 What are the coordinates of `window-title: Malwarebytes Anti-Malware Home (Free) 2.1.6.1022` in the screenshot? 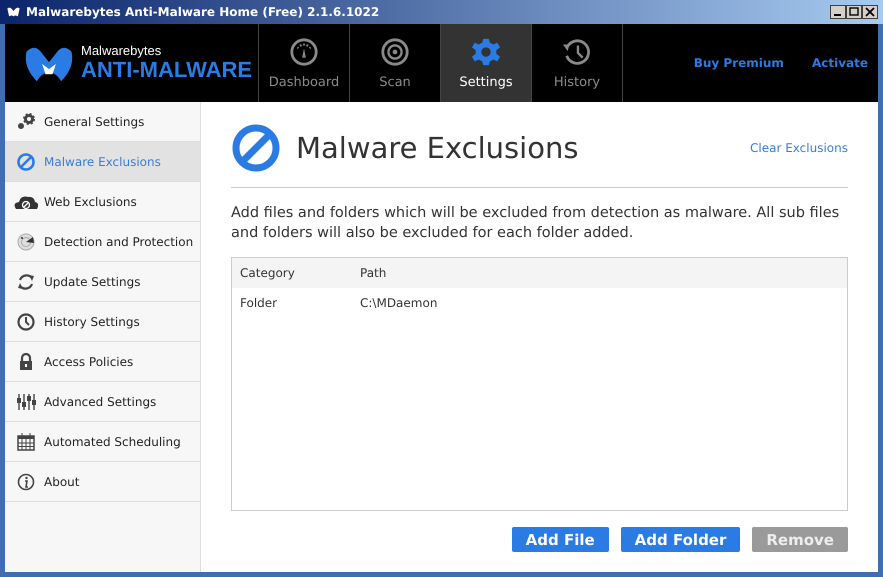 It's located at (203, 12).